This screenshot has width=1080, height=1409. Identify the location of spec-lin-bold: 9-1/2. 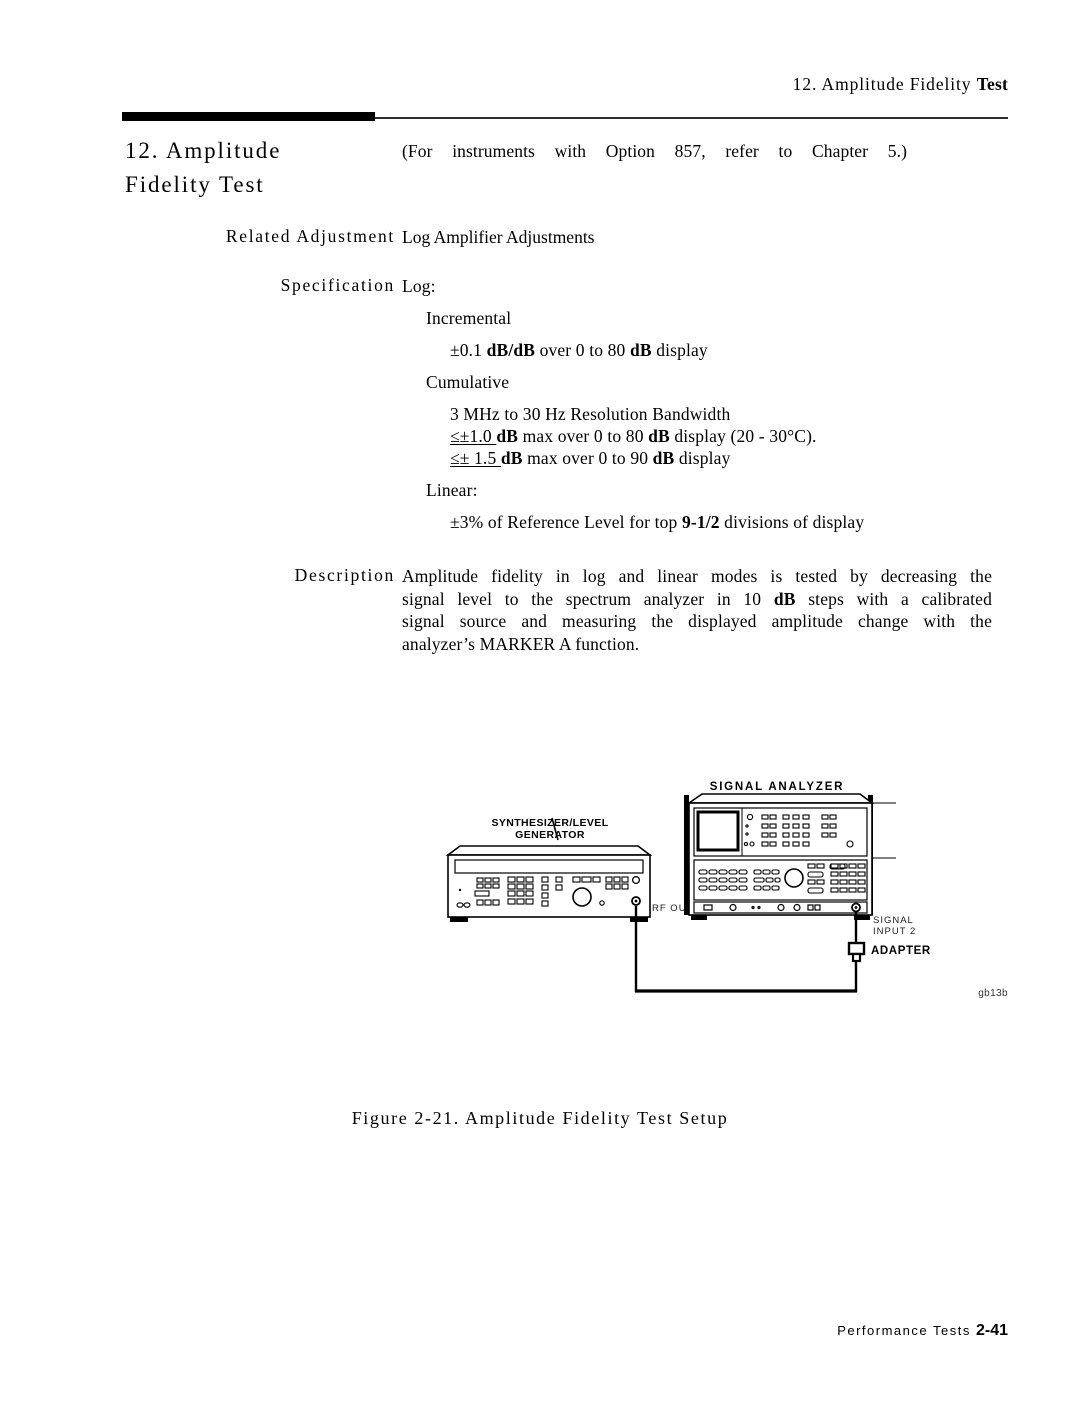
(700, 522).